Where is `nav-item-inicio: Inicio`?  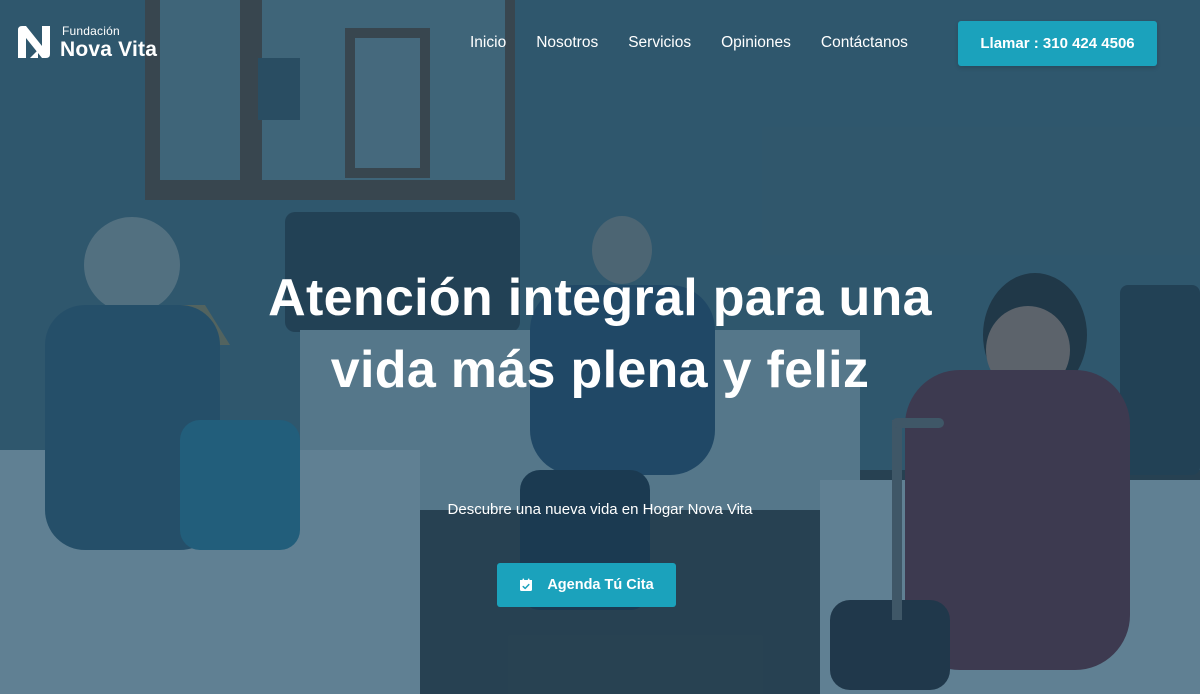
nav-item-inicio: Inicio is located at coordinates (488, 43).